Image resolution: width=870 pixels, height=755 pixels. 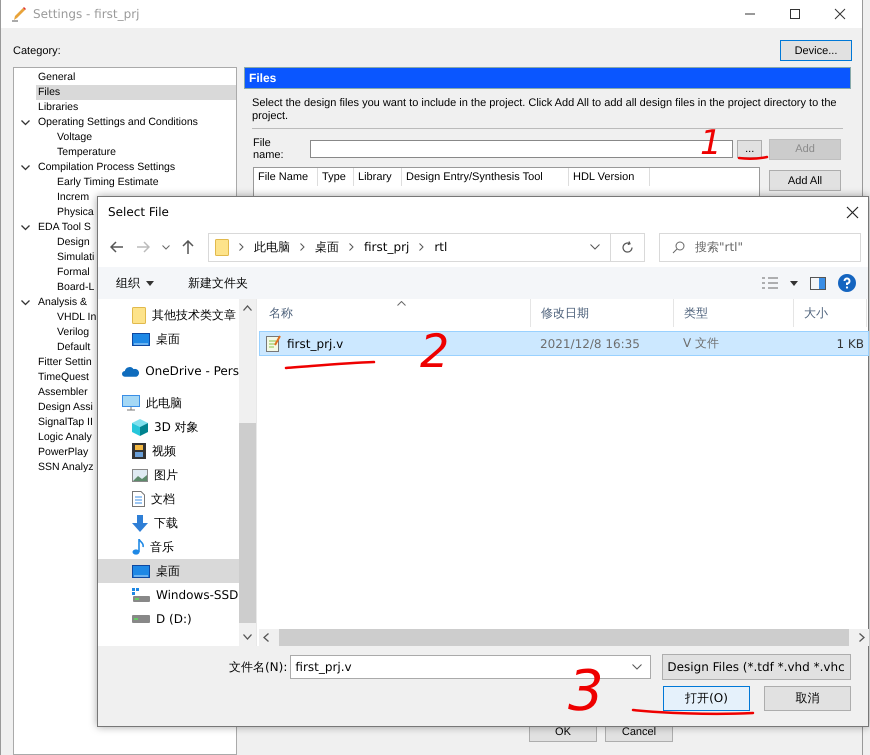 What do you see at coordinates (107, 167) in the screenshot?
I see `tree-item: Compilation Process Settings` at bounding box center [107, 167].